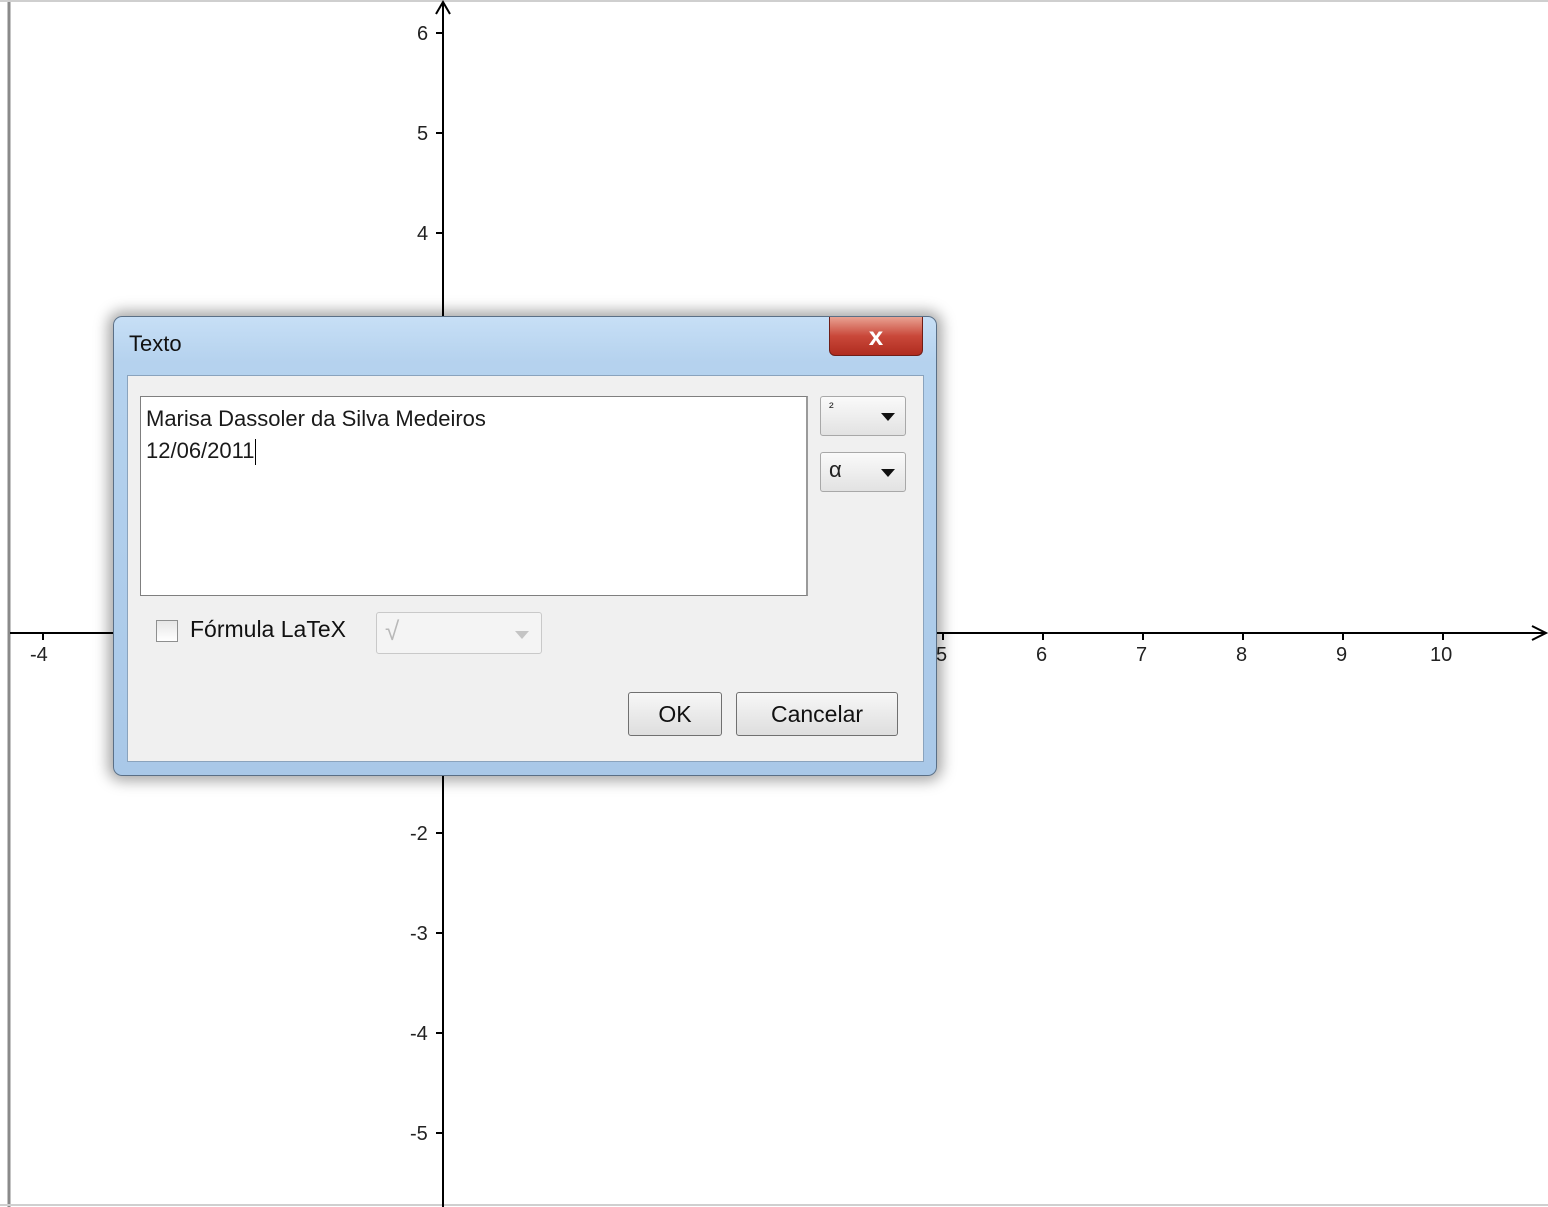 This screenshot has width=1548, height=1207. I want to click on dialog-title: Texto, so click(155, 343).